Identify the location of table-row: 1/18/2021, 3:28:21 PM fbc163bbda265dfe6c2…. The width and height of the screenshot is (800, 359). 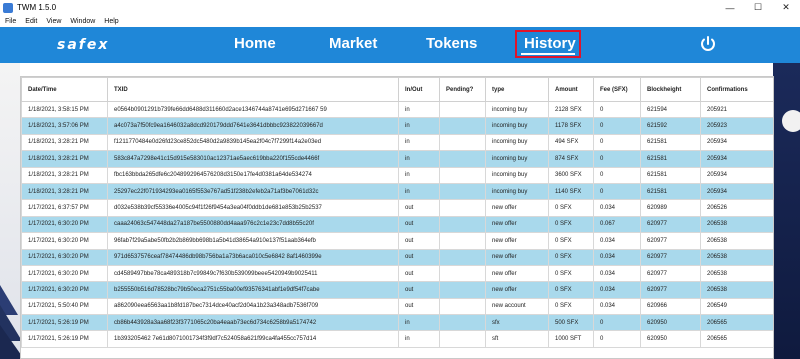
(397, 175).